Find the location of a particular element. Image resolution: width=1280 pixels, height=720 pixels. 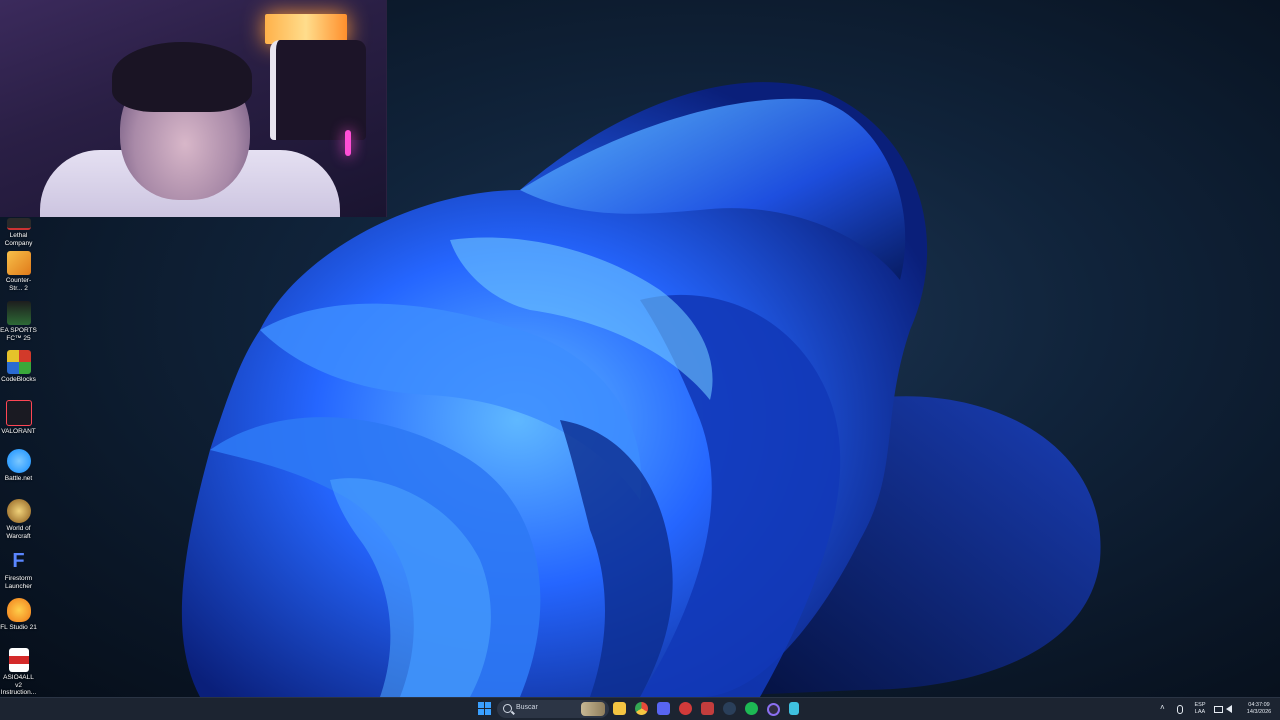

clock: 04:37:09 14/3/2026 is located at coordinates (1259, 708).